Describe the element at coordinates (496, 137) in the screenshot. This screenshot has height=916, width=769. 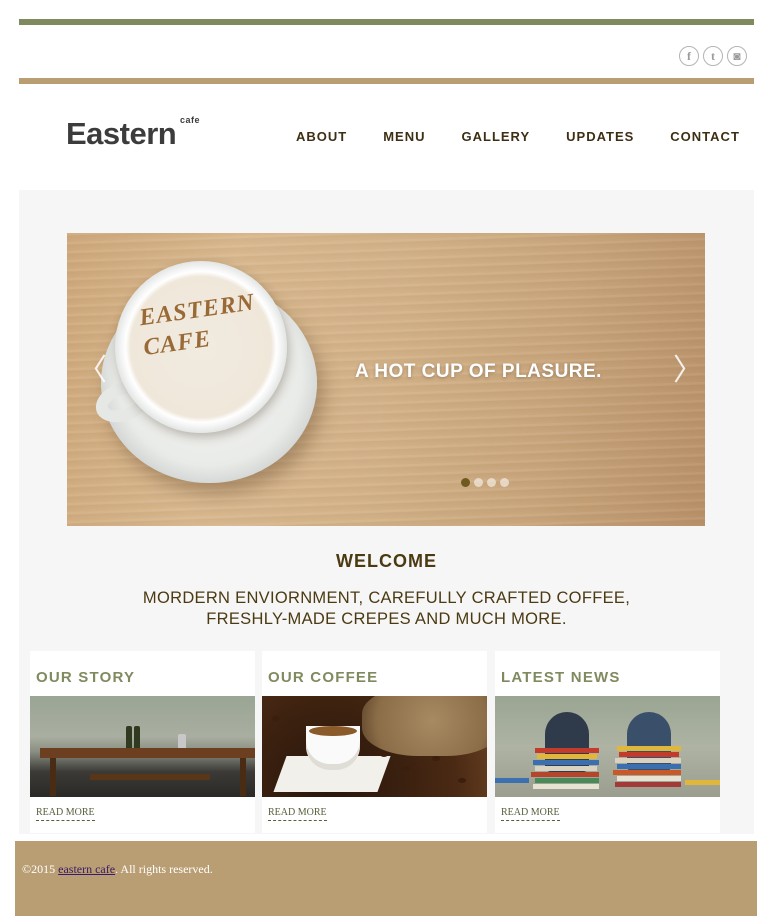
I see `nav-gallery: GALLERY` at that location.